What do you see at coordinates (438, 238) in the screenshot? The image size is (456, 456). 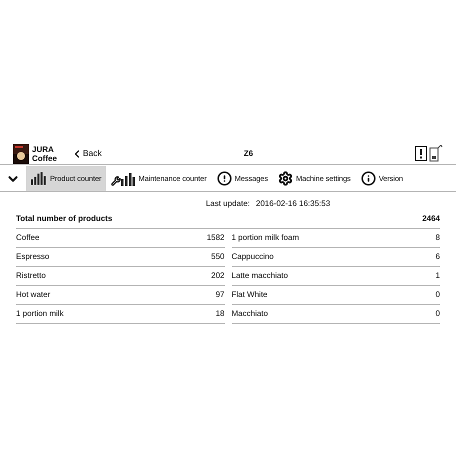 I see `product-count: 8` at bounding box center [438, 238].